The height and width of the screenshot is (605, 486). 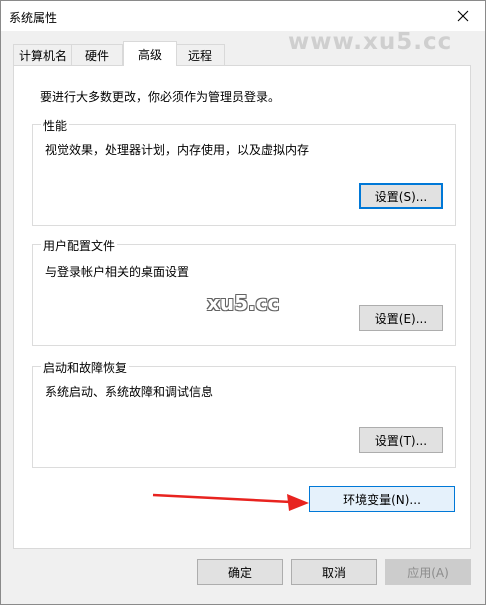 I want to click on user-profiles-description: 与登录帐户相关的桌面设置, so click(x=117, y=272).